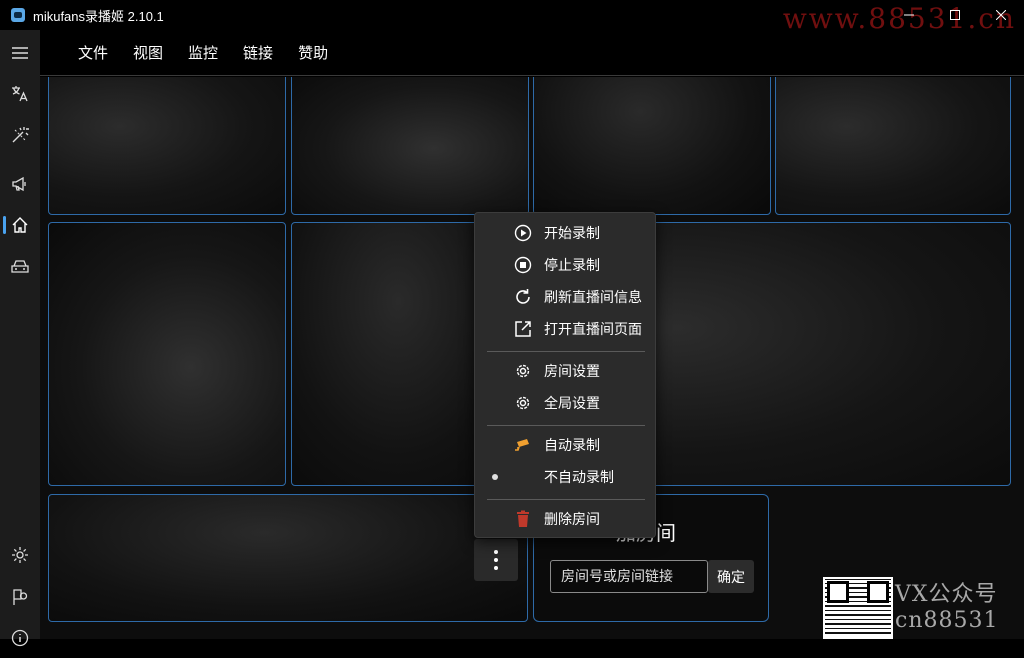 This screenshot has height=658, width=1024. I want to click on menu-label: 开始录制, so click(572, 233).